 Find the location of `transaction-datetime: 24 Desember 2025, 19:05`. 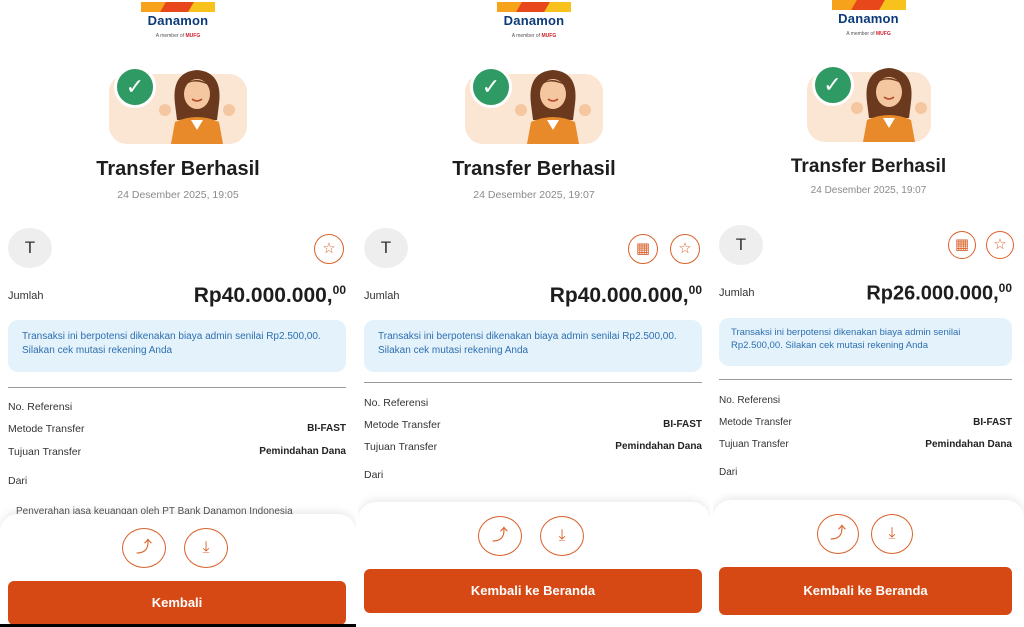

transaction-datetime: 24 Desember 2025, 19:05 is located at coordinates (178, 195).